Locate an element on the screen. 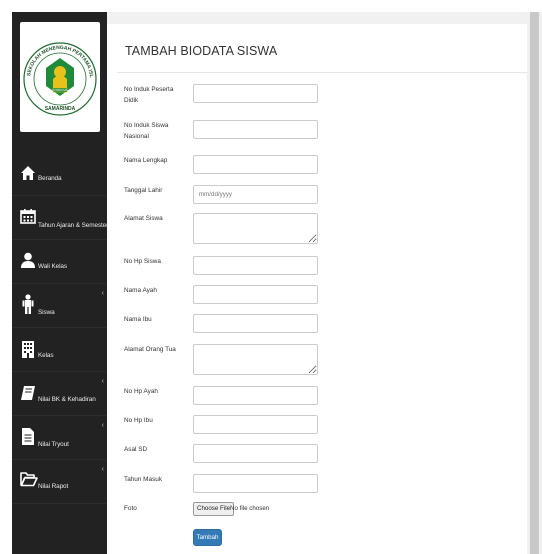 The width and height of the screenshot is (542, 554). label-nama-lengkap: Nama Lengkap is located at coordinates (146, 160).